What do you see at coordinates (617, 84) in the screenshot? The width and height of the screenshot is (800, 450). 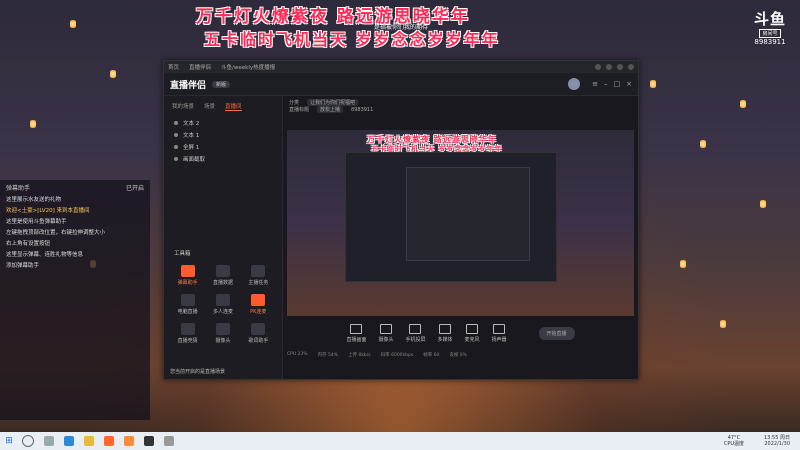 I see `maximize-button: □` at bounding box center [617, 84].